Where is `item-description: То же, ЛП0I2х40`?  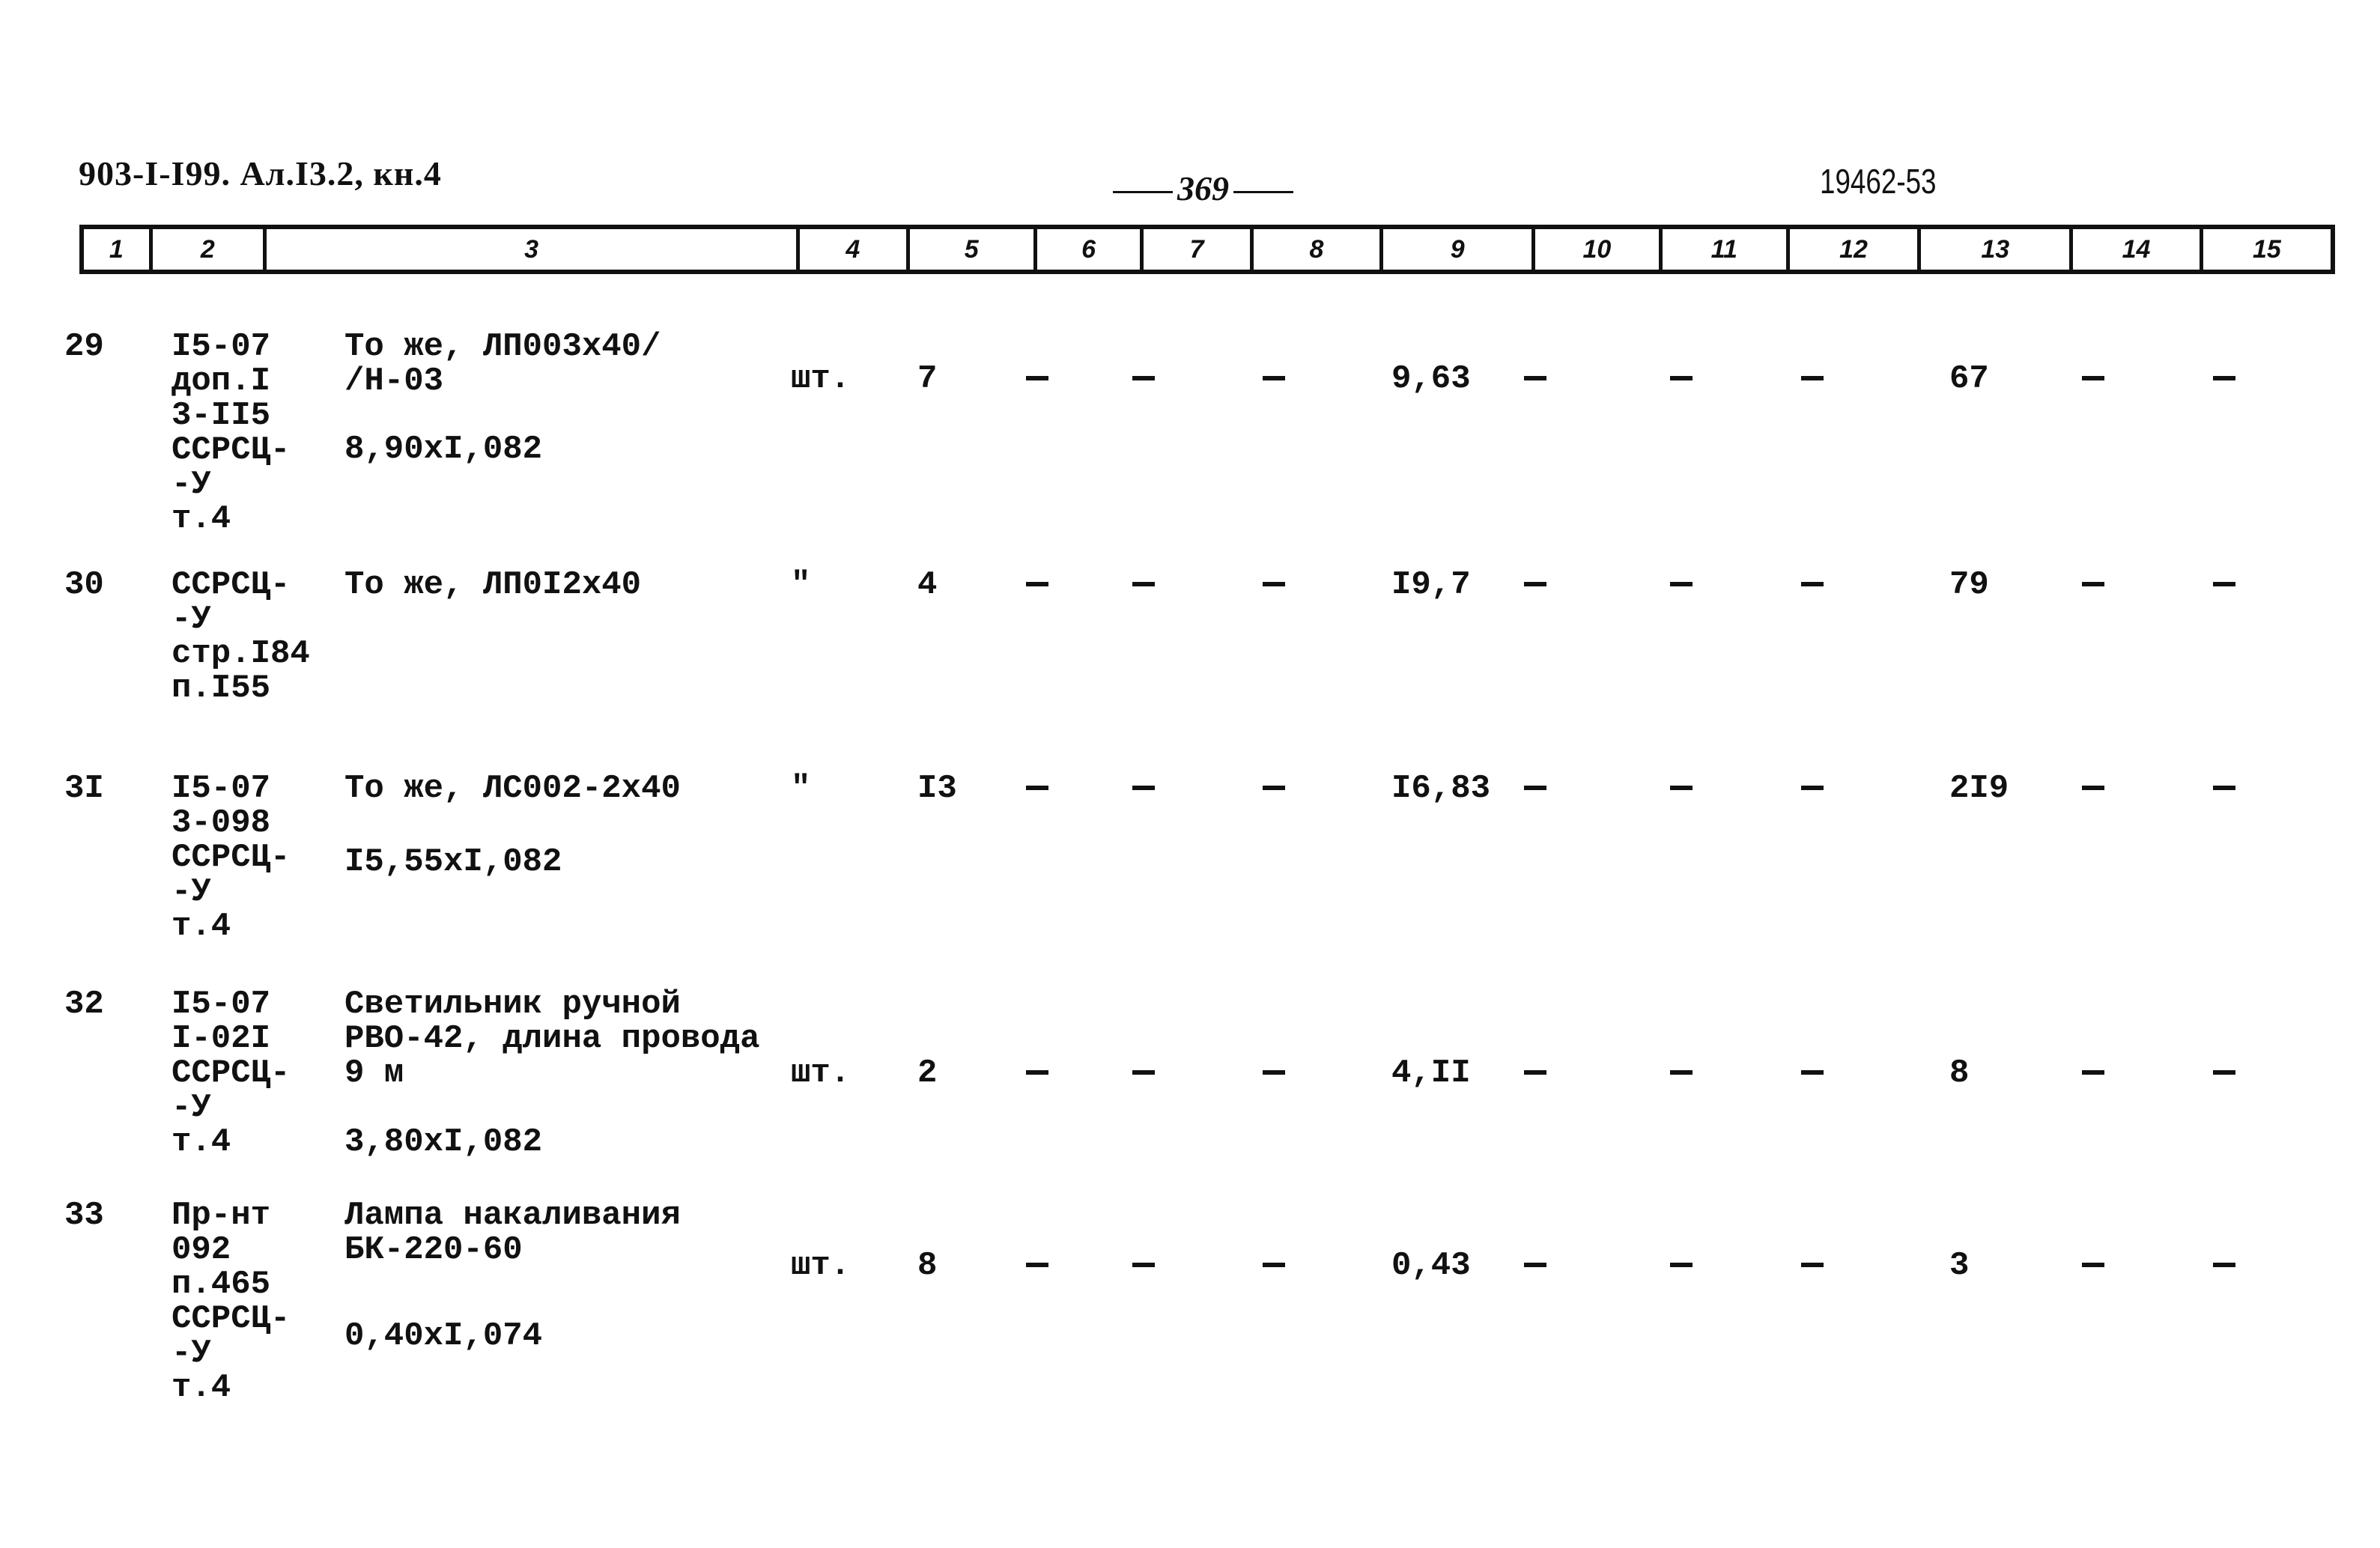
item-description: То же, ЛП0I2х40 is located at coordinates (493, 585).